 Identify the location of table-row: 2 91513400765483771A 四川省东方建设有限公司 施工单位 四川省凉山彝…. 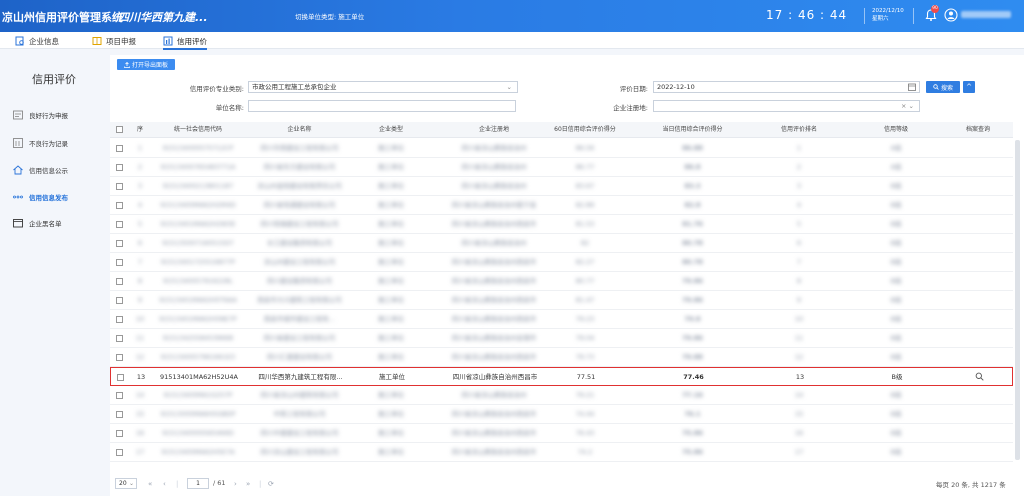
(561, 167).